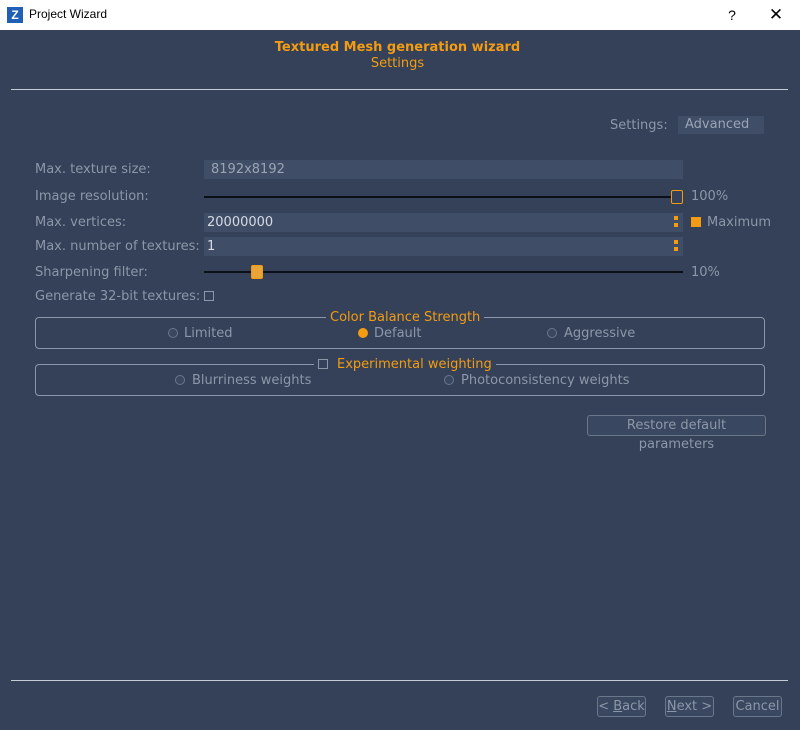 Image resolution: width=800 pixels, height=730 pixels. I want to click on sharpening-slider-track, so click(443, 272).